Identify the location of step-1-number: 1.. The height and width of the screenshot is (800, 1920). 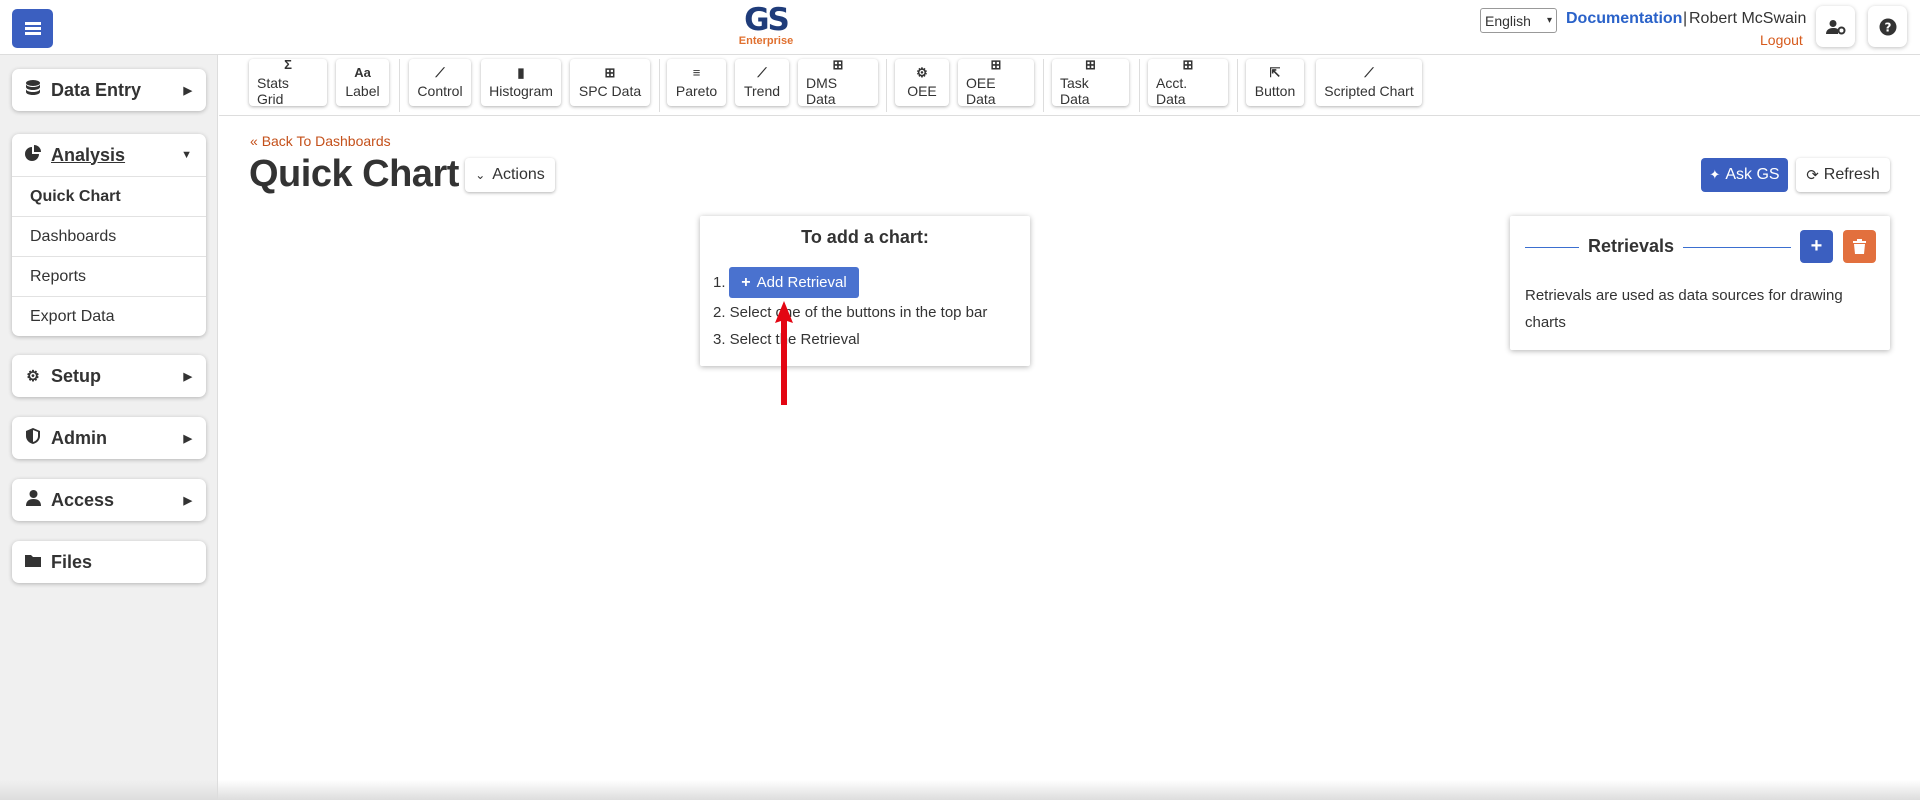
(719, 282).